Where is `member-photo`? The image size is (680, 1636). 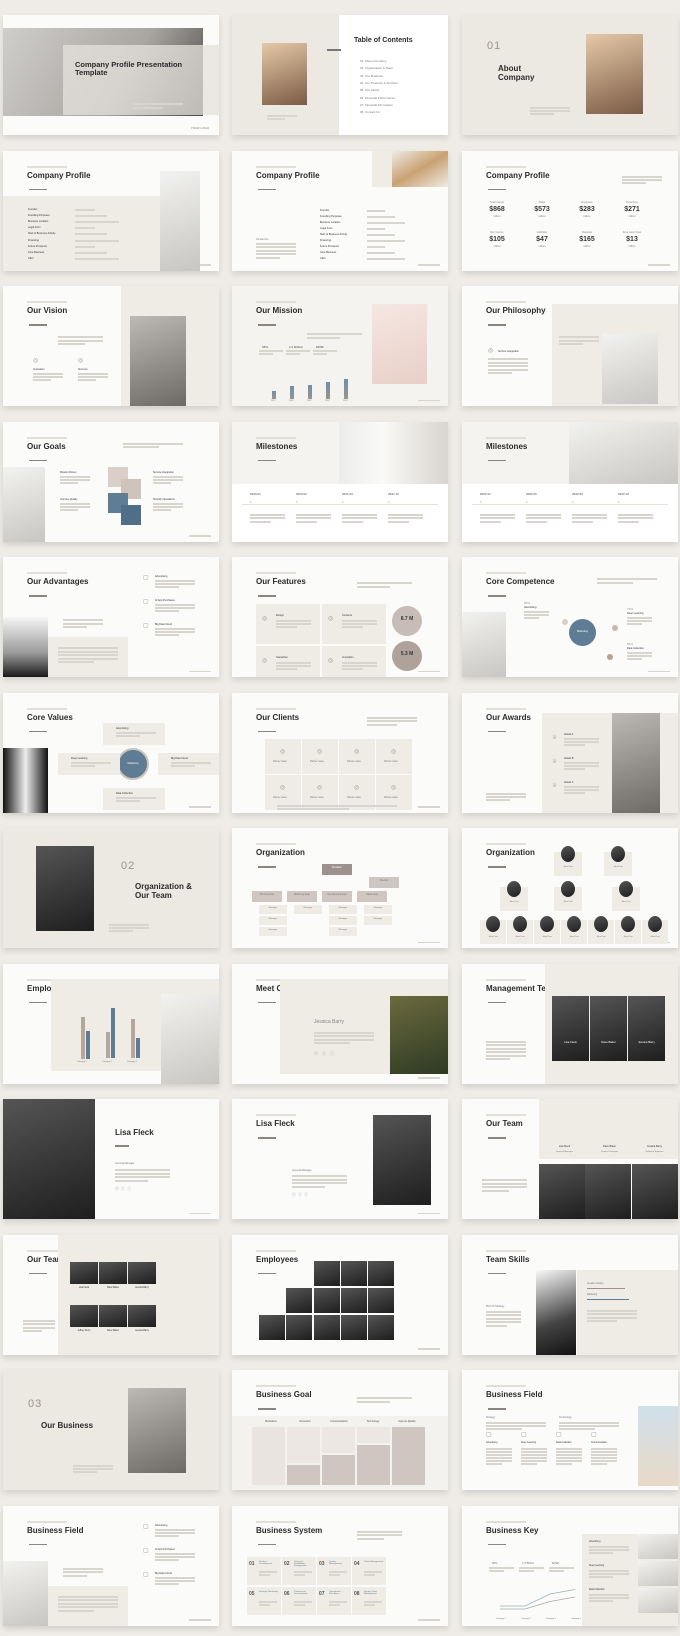
member-photo is located at coordinates (113, 1315).